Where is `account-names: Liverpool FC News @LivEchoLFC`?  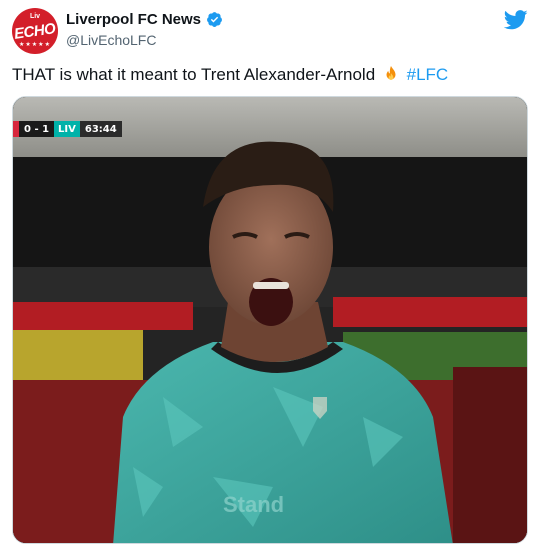 account-names: Liverpool FC News @LivEchoLFC is located at coordinates (144, 29).